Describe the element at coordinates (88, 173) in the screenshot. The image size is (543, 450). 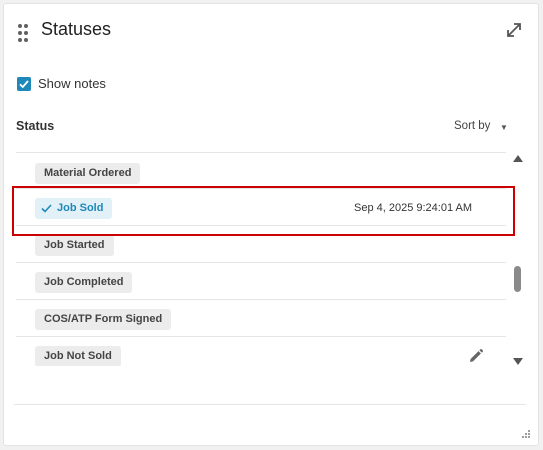
I see `status-chip: Material Ordered` at that location.